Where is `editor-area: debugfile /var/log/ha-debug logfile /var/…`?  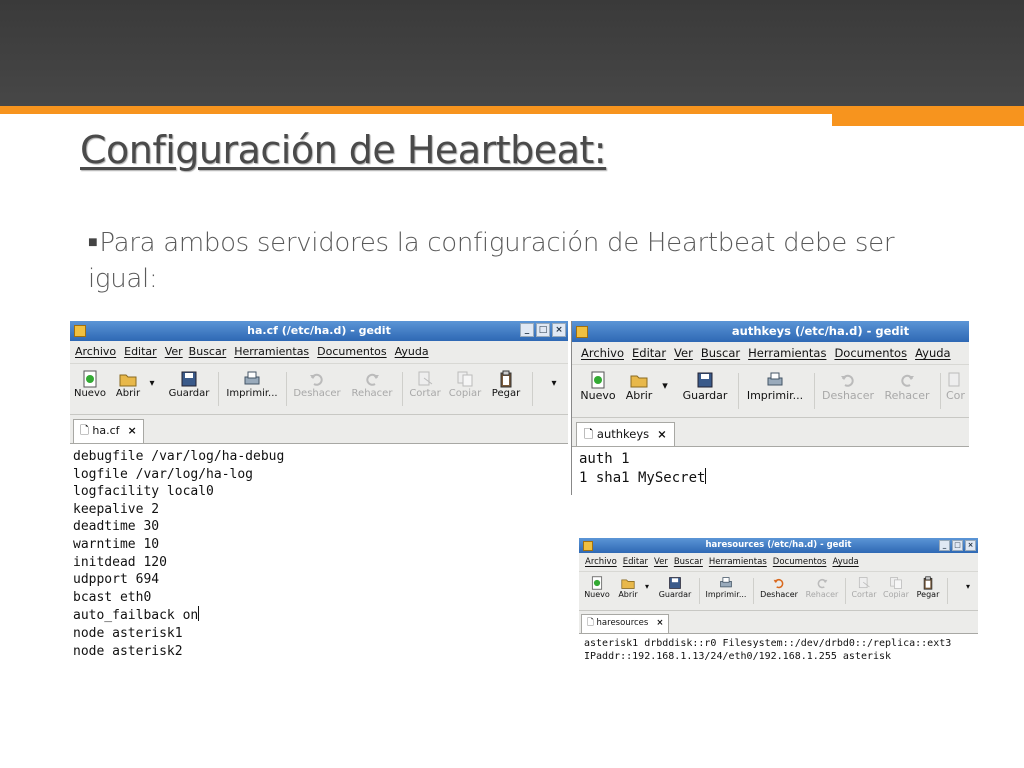
editor-area: debugfile /var/log/ha-debug logfile /var/… is located at coordinates (319, 550).